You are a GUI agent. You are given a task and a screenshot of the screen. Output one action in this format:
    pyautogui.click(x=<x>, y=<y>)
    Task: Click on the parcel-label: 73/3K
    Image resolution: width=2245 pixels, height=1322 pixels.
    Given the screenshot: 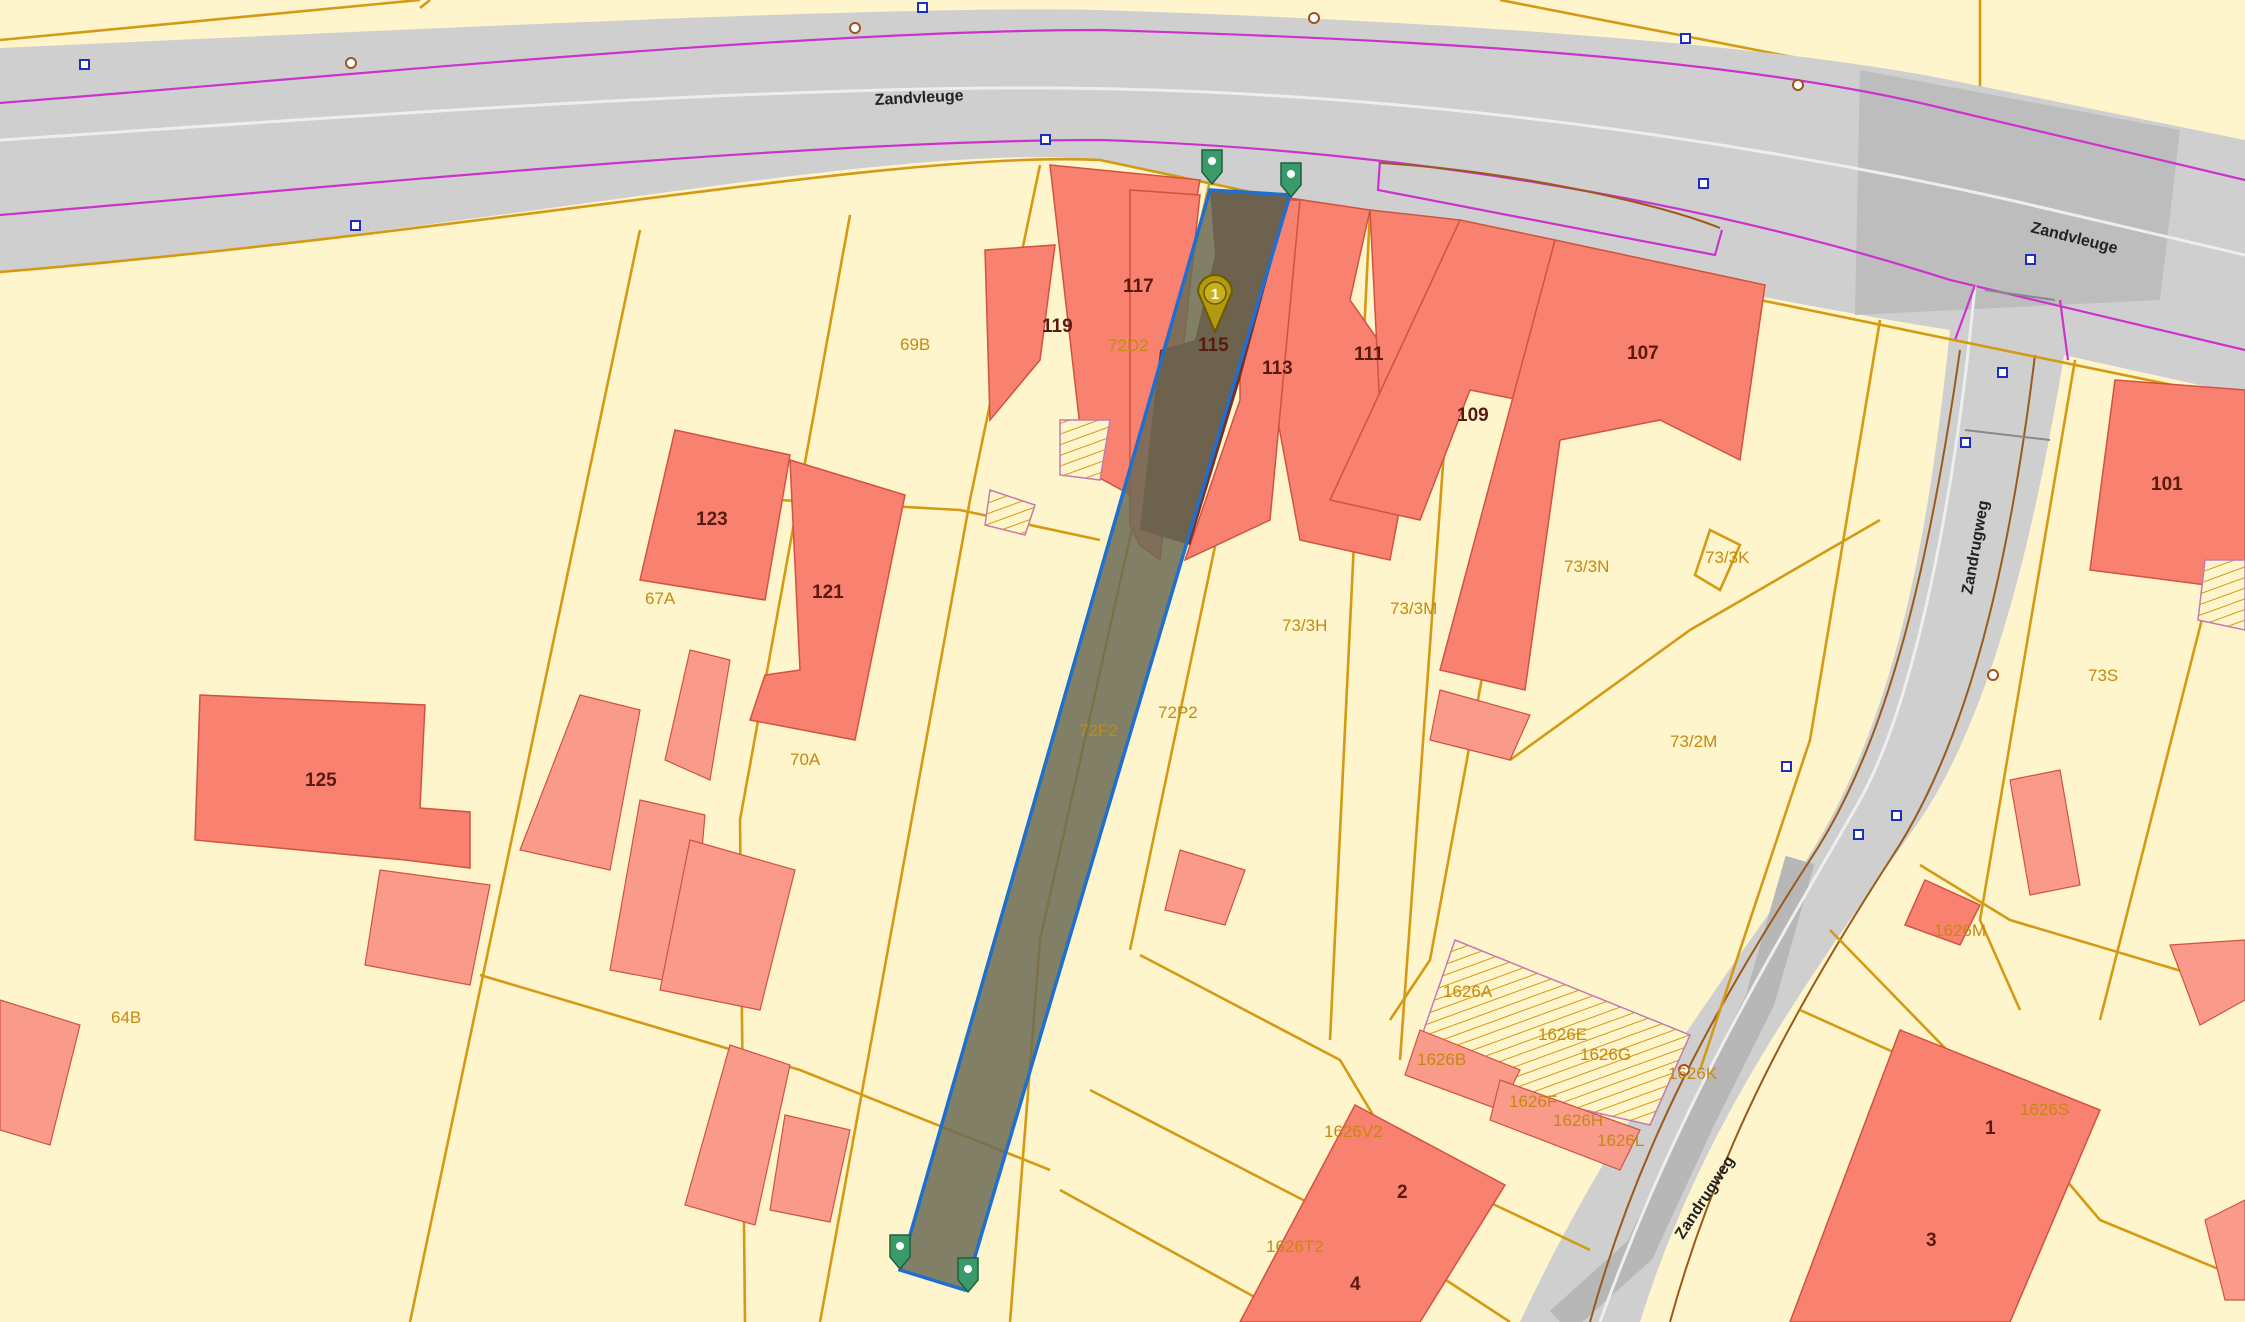 What is the action you would take?
    pyautogui.click(x=1727, y=557)
    